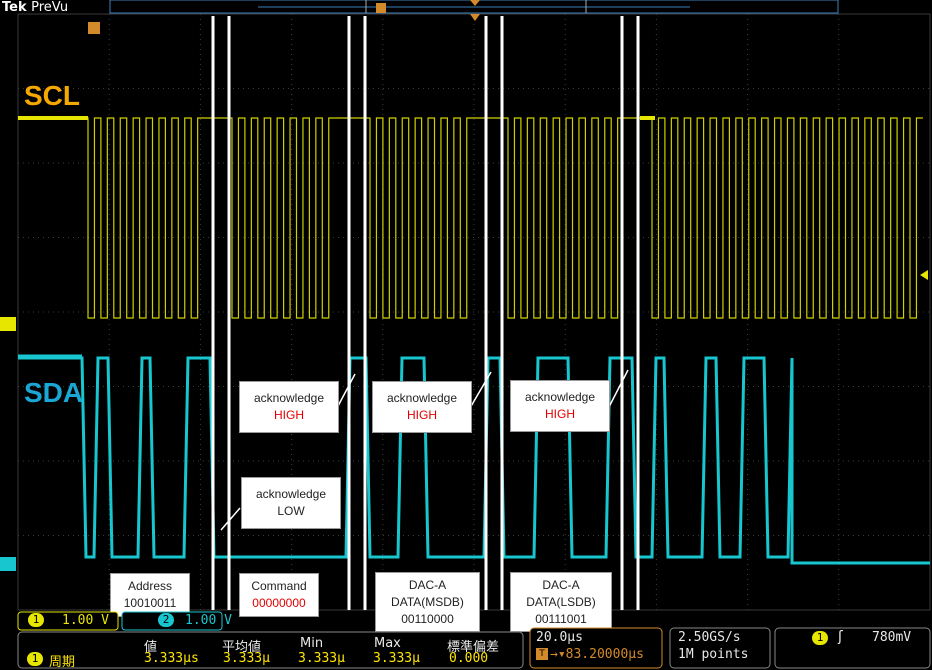 The image size is (932, 670). I want to click on scl-label: SCL, so click(52, 95).